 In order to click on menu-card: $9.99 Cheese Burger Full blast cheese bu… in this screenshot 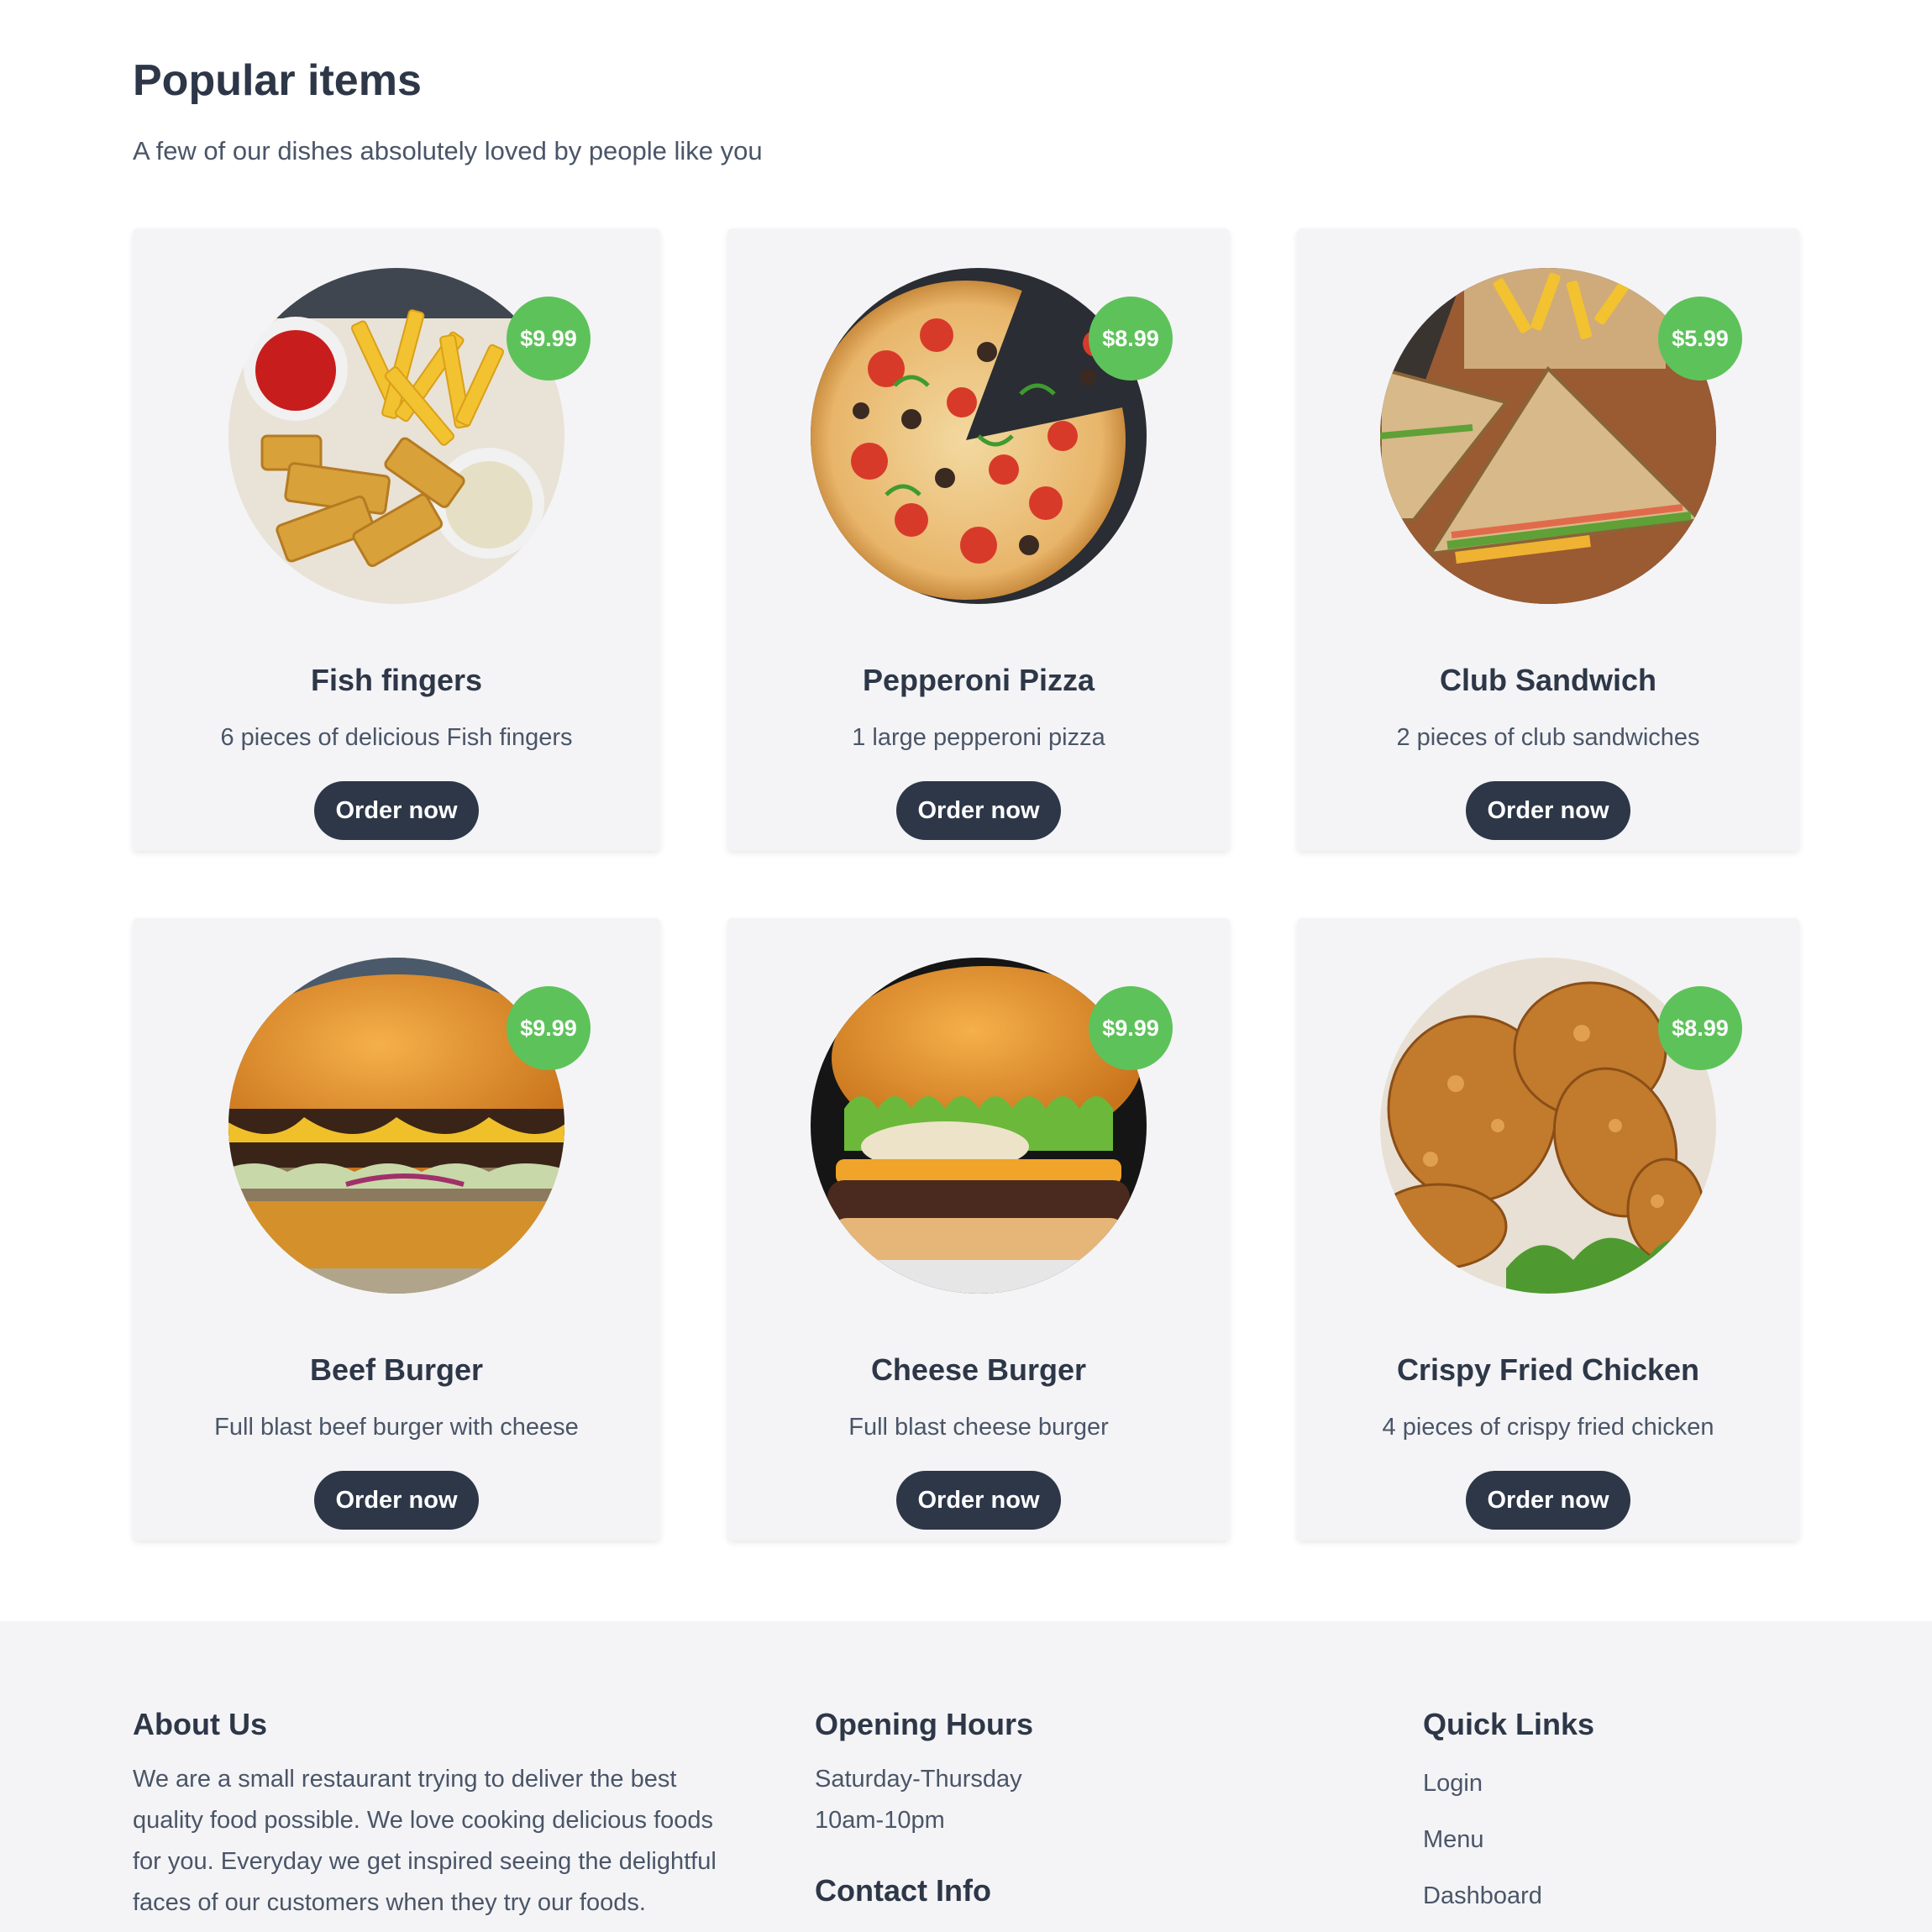, I will do `click(978, 1229)`.